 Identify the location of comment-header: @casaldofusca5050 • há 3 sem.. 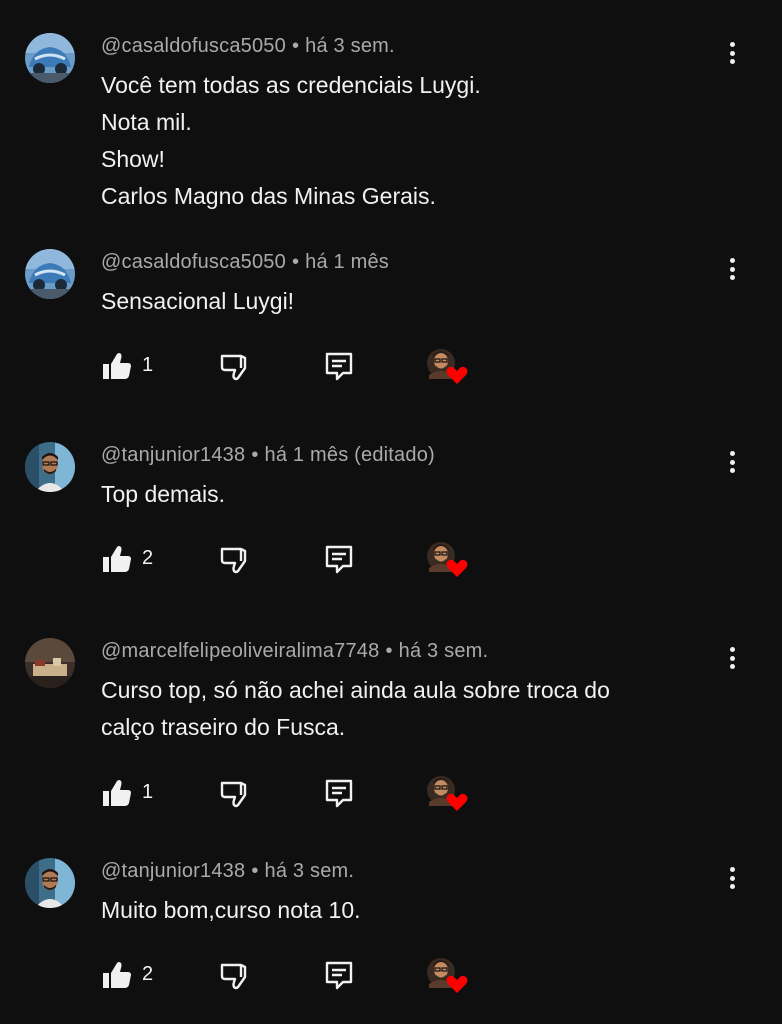
(248, 46).